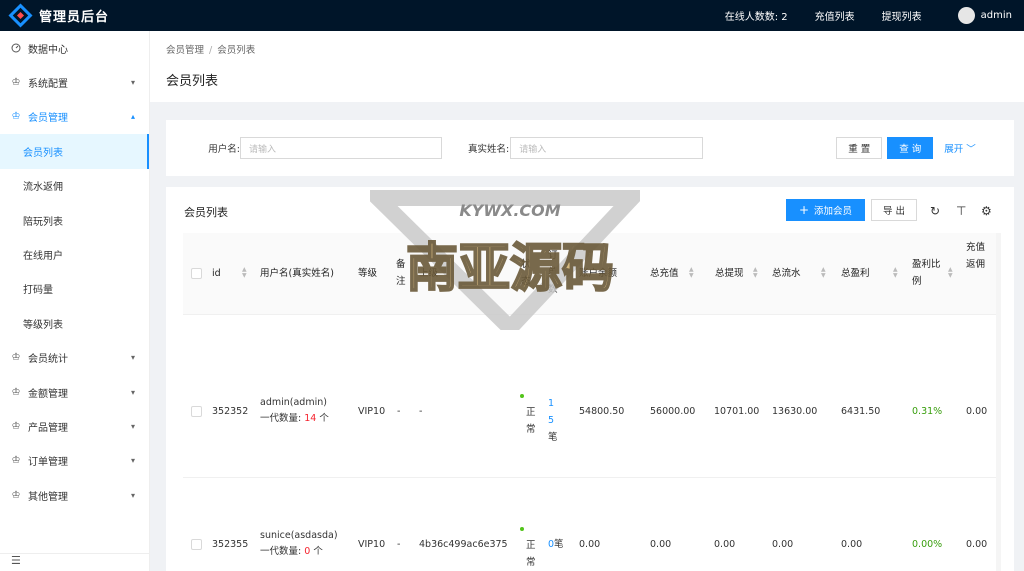 The image size is (1024, 571). Describe the element at coordinates (74, 495) in the screenshot. I see `sidebar-item-other-management: ♔ 其他管理 ▾` at that location.